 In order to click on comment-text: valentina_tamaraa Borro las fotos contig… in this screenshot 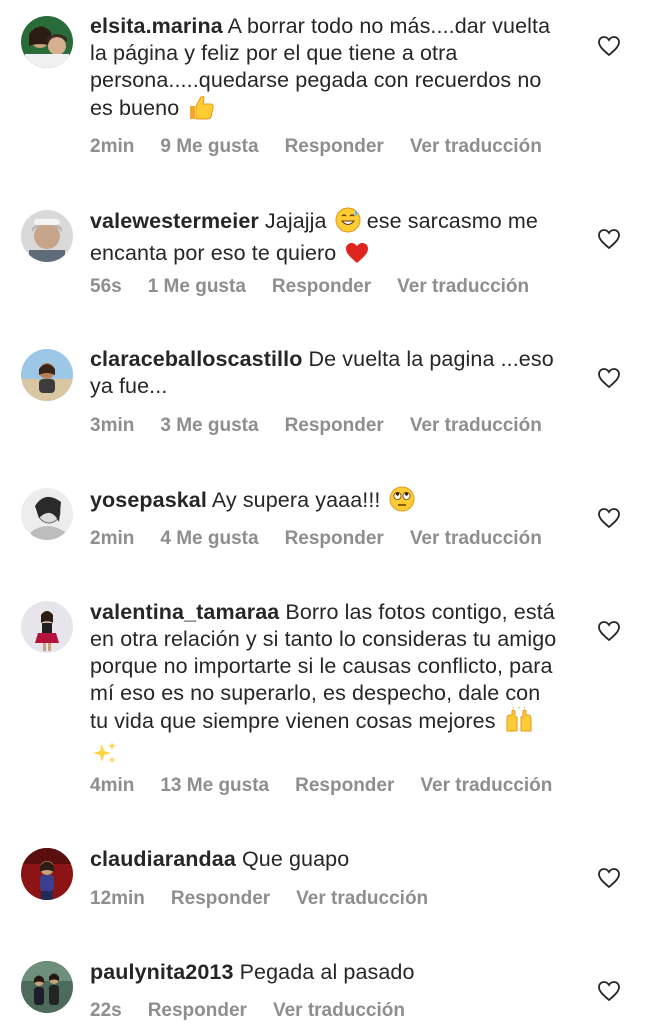, I will do `click(325, 686)`.